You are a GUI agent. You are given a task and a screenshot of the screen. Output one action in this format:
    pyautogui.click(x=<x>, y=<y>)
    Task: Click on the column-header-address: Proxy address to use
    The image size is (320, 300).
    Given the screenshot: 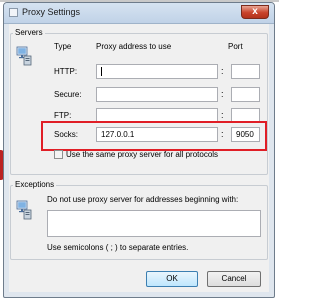 What is the action you would take?
    pyautogui.click(x=134, y=46)
    